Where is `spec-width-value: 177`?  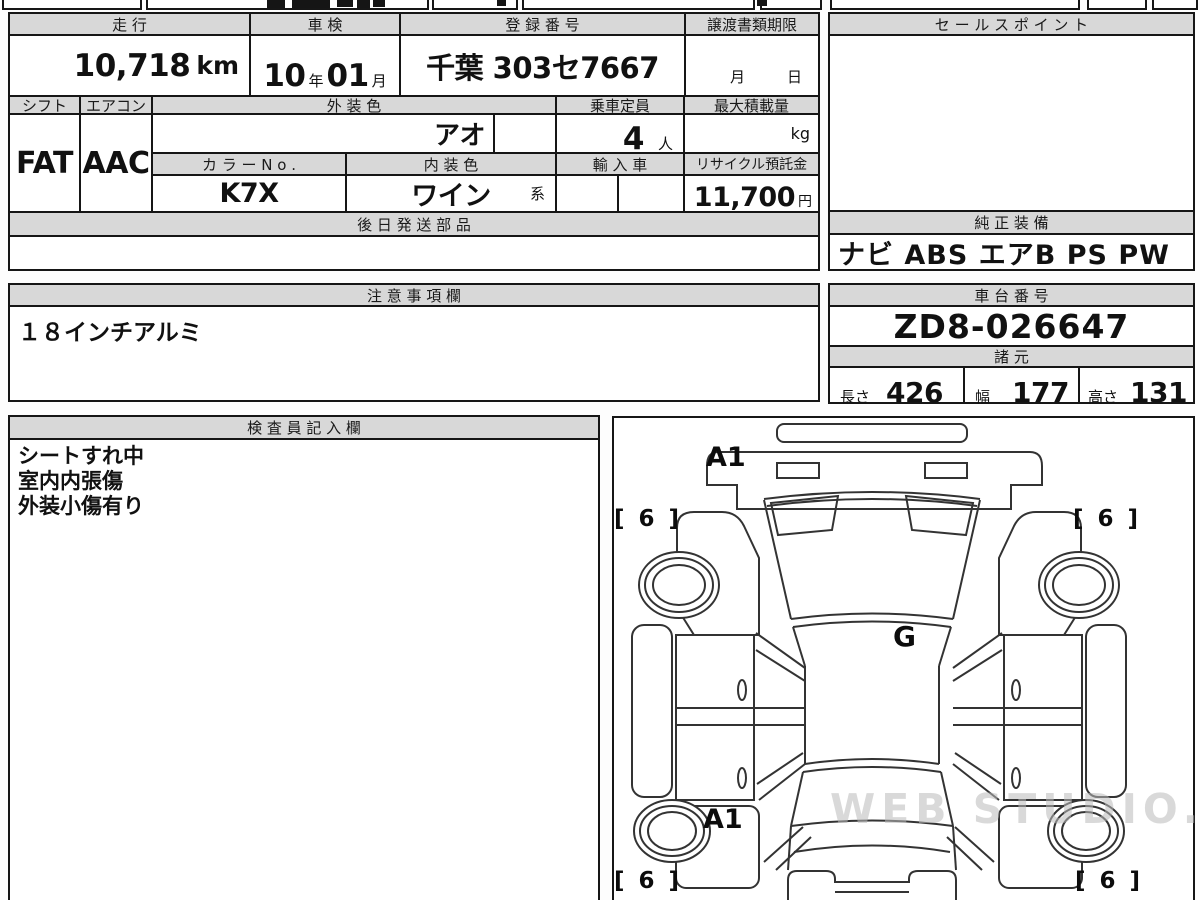 spec-width-value: 177 is located at coordinates (1040, 392).